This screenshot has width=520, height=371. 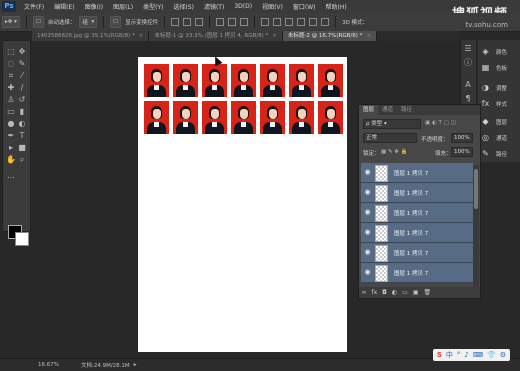 I want to click on eyedropper-tool-icon: ⁄, so click(x=22, y=76).